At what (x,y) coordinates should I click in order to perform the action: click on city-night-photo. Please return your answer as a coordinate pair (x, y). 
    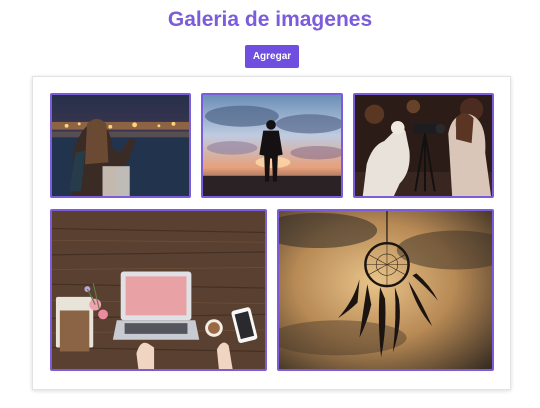
    Looking at the image, I should click on (120, 145).